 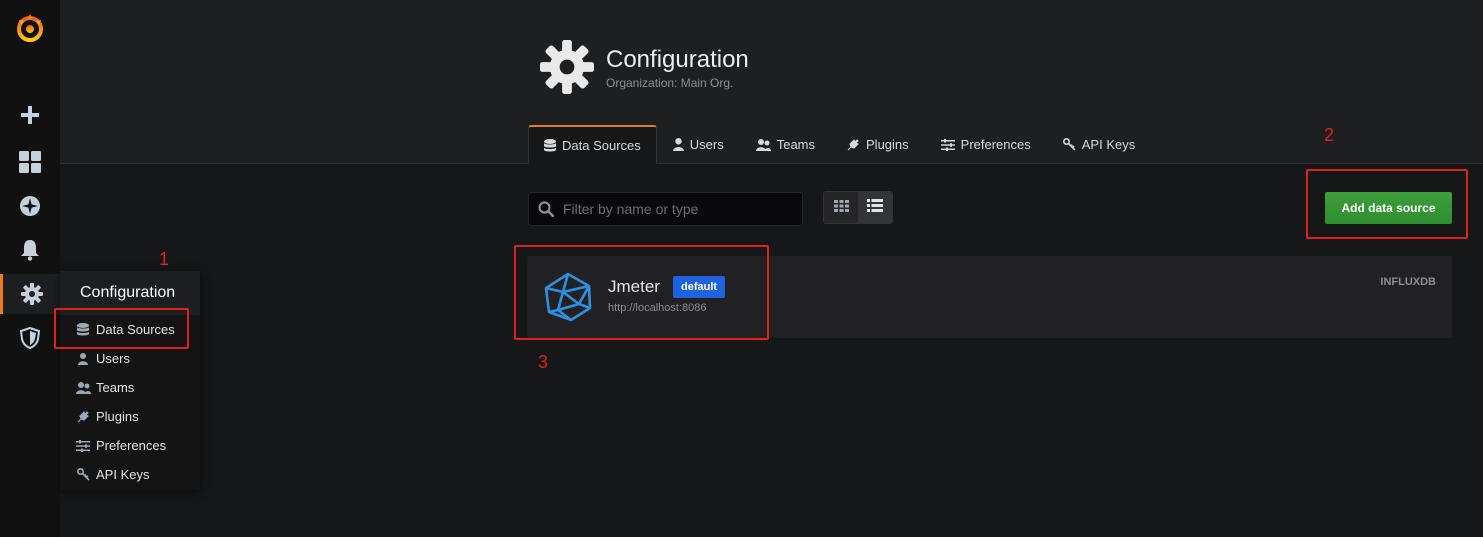 I want to click on tab-teams: Teams, so click(x=785, y=144).